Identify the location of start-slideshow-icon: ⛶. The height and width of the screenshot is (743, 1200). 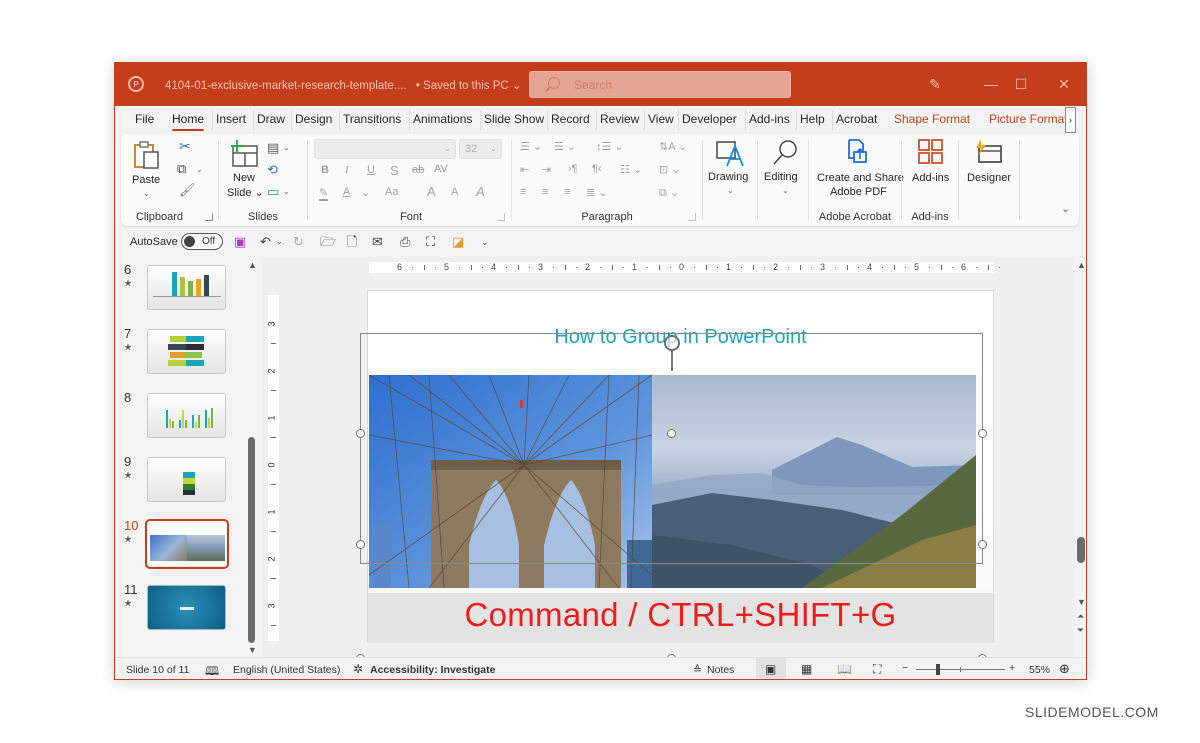
(430, 242).